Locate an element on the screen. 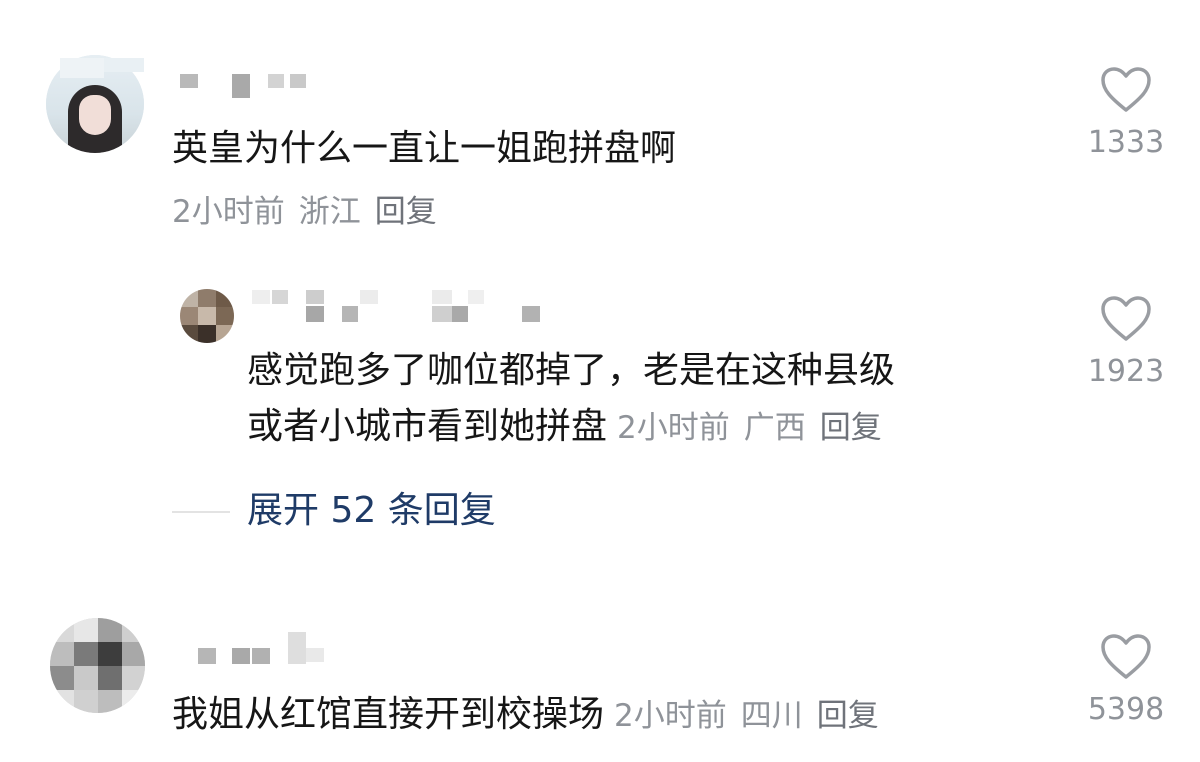 The height and width of the screenshot is (762, 1200). expand-replies-link: 展开 52 条回复 is located at coordinates (371, 511).